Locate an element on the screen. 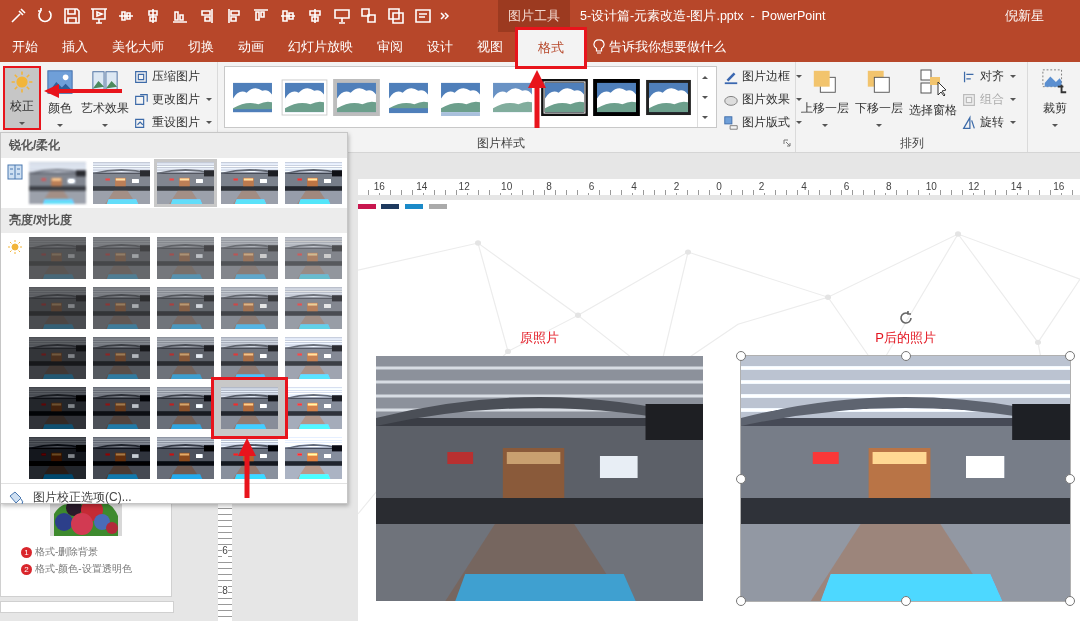  ribbon-tab: 开始 is located at coordinates (25, 47).